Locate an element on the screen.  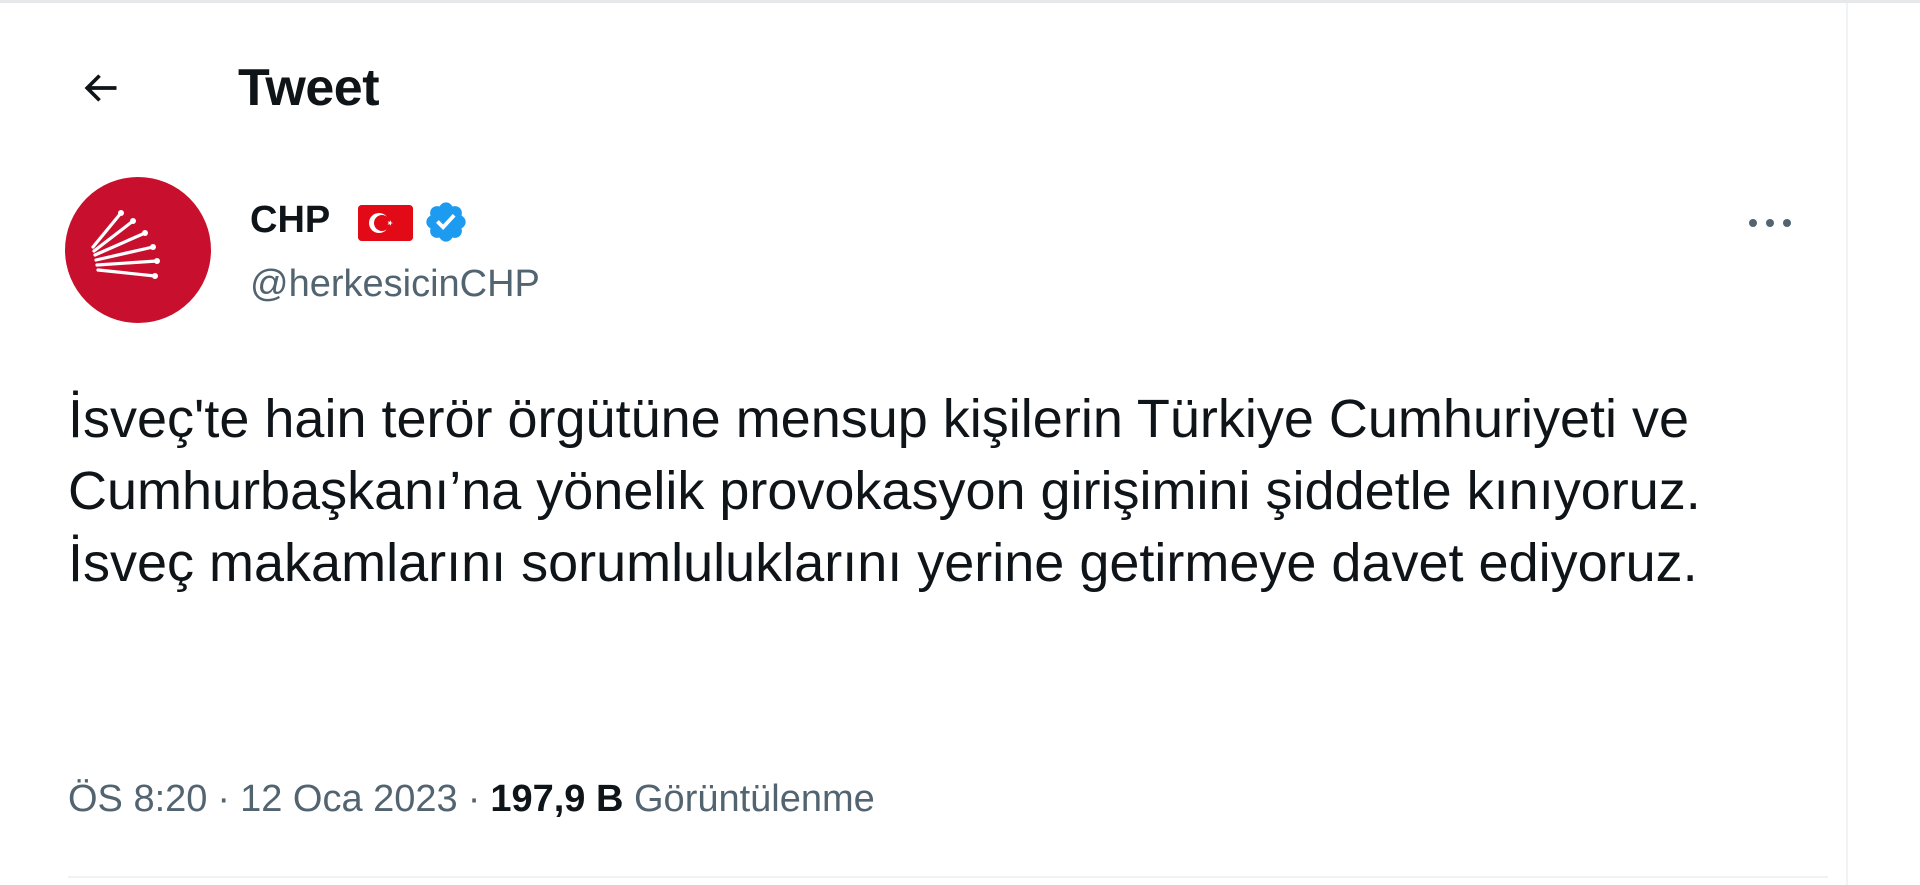
ellipsis-icon is located at coordinates (1770, 223).